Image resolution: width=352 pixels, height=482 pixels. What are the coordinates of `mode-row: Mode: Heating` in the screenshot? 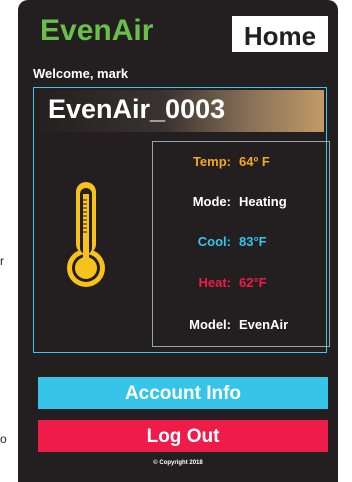 It's located at (241, 204).